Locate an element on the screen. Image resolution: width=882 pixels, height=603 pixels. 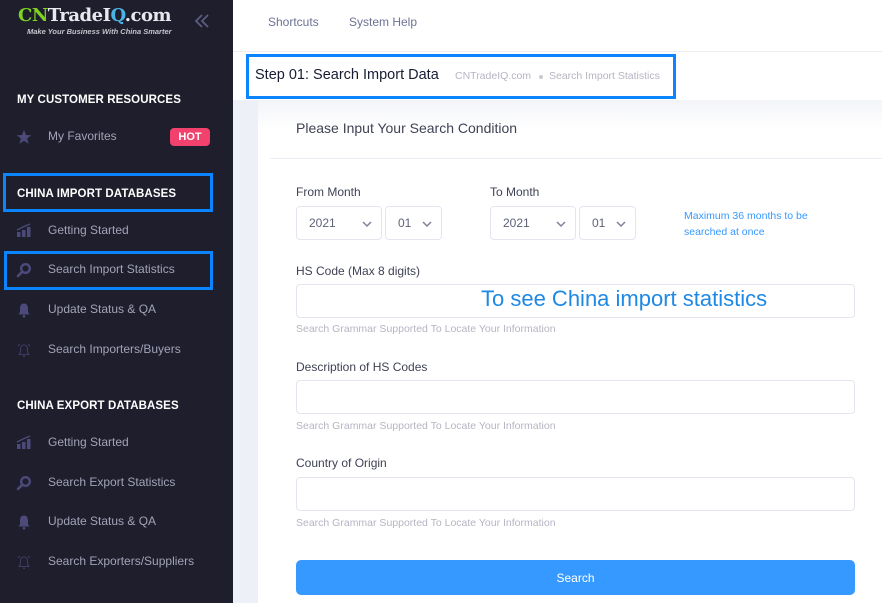
to-month-value: 01 is located at coordinates (599, 223).